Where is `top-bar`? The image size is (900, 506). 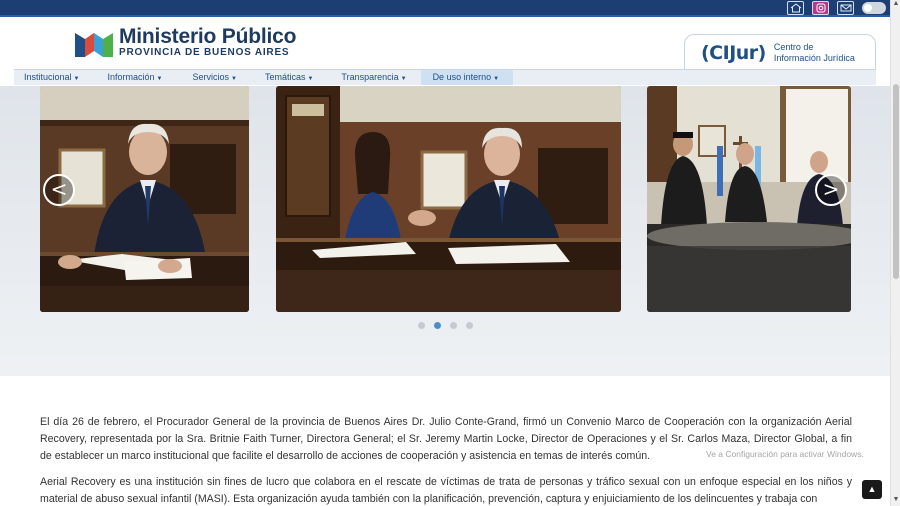 top-bar is located at coordinates (445, 8).